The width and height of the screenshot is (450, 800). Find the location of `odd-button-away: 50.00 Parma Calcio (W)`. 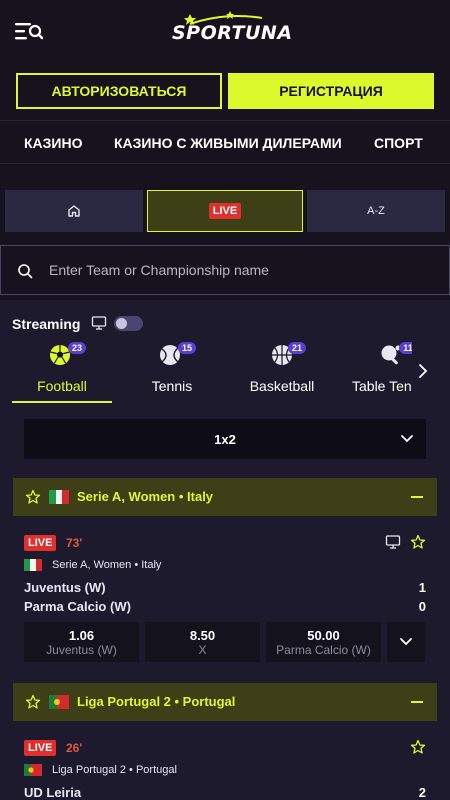

odd-button-away: 50.00 Parma Calcio (W) is located at coordinates (323, 642).